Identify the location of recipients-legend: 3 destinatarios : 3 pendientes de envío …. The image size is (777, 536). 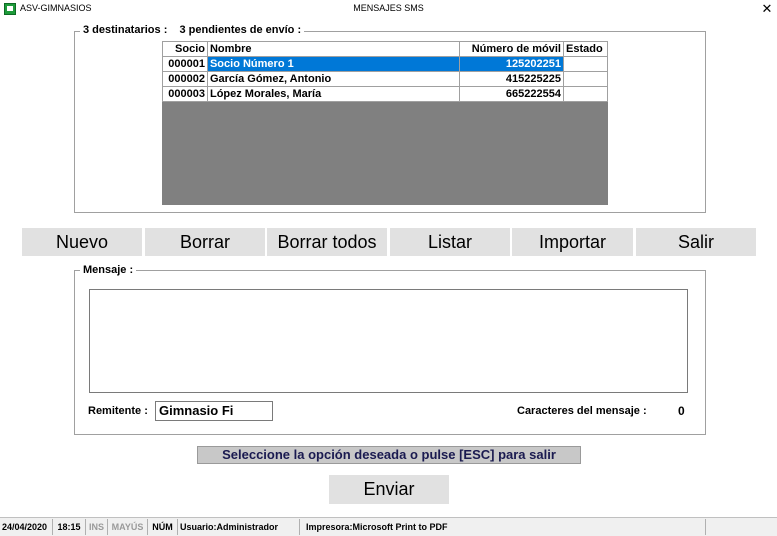
(192, 30).